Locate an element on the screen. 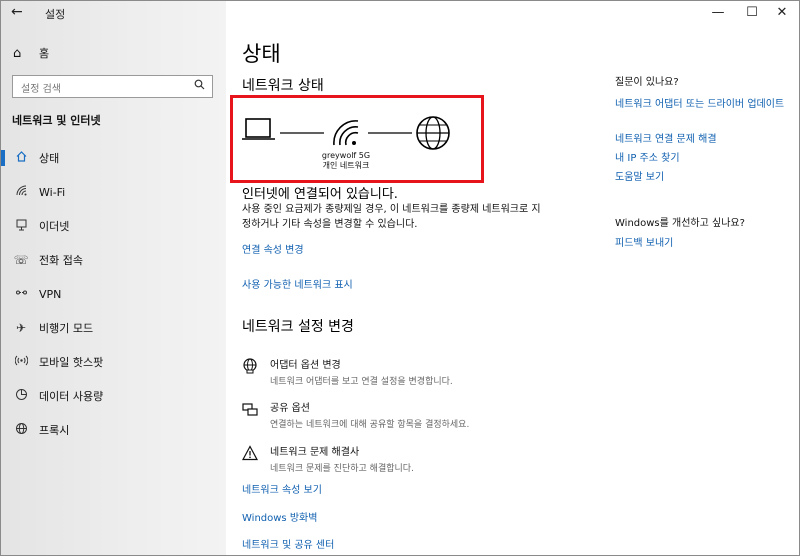  network-sharing-center-link: 네트워크 및 공유 센터 is located at coordinates (288, 543).